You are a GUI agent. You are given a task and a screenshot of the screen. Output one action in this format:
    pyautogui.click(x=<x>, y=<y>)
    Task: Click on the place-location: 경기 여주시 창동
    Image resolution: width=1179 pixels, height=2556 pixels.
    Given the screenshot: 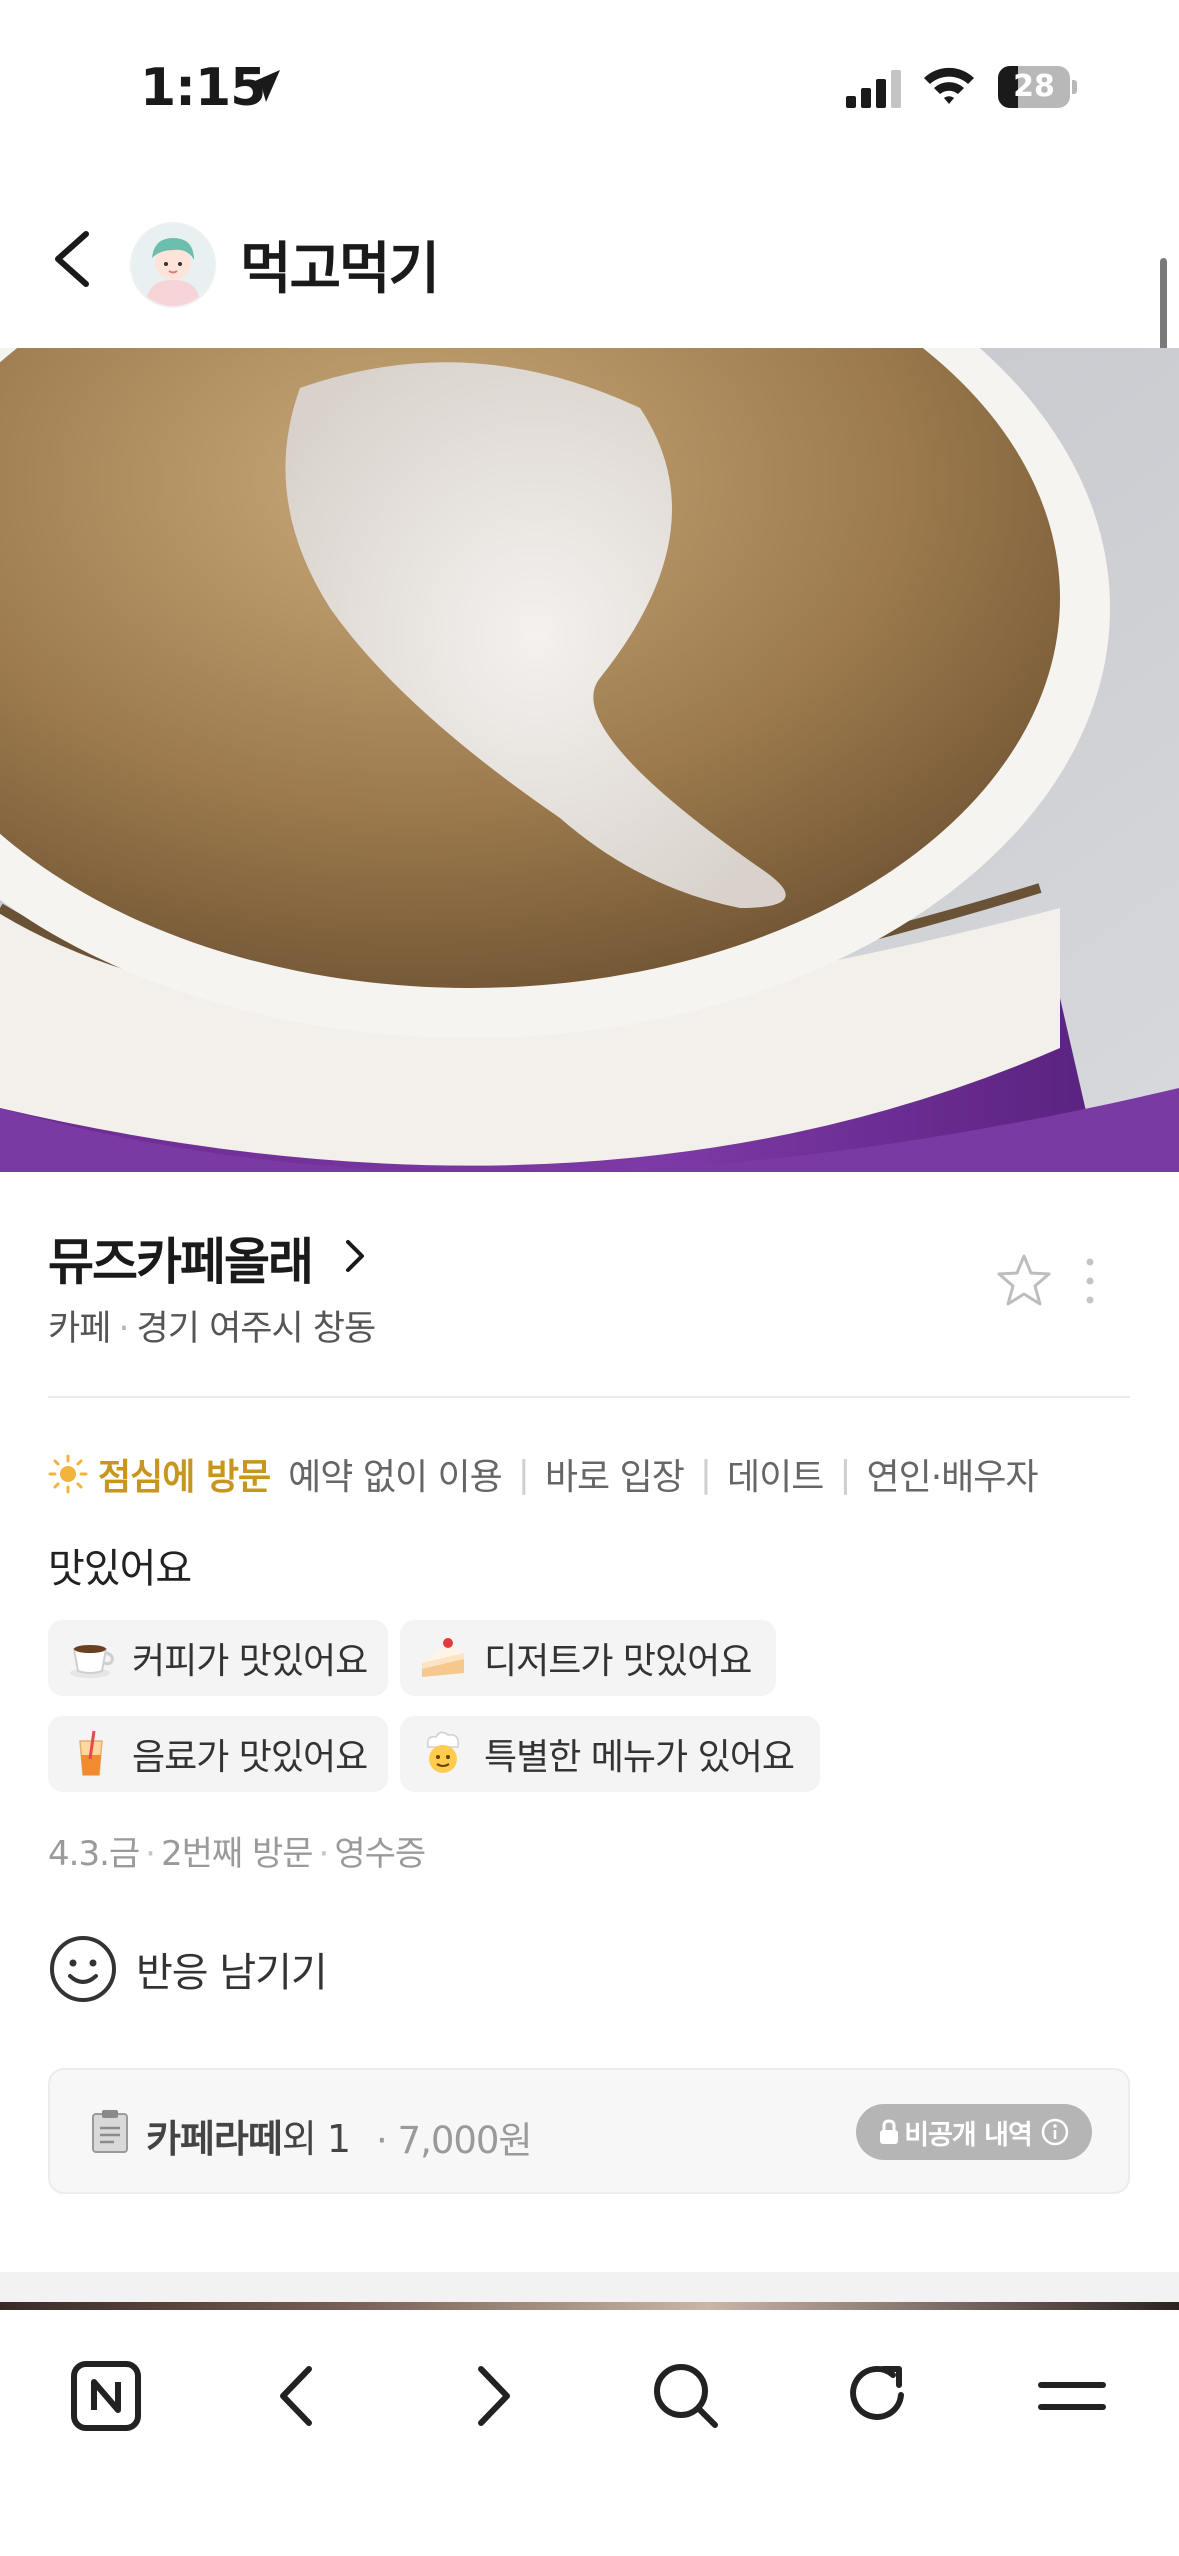 What is the action you would take?
    pyautogui.click(x=256, y=1329)
    